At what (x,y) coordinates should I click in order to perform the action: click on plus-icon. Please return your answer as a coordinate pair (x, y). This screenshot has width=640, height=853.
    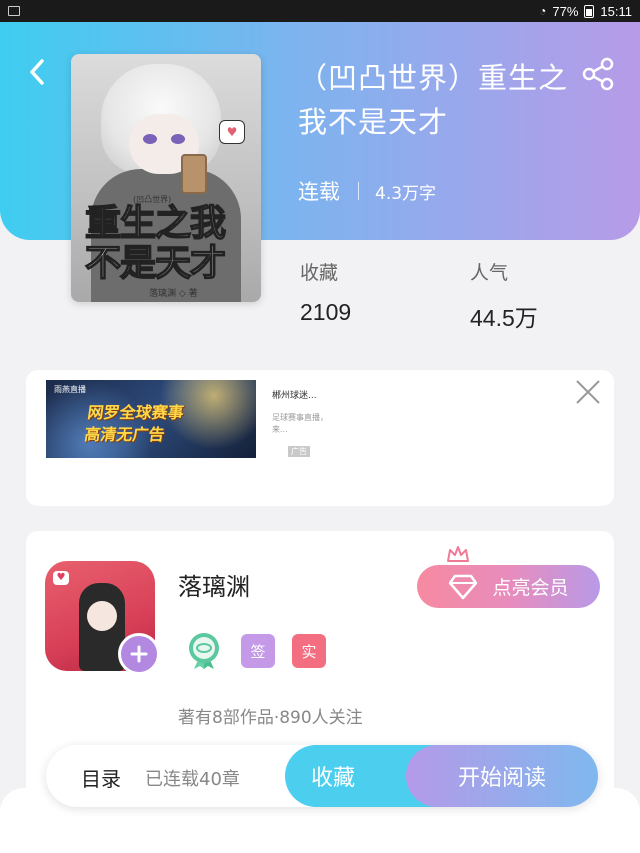
    Looking at the image, I should click on (139, 654).